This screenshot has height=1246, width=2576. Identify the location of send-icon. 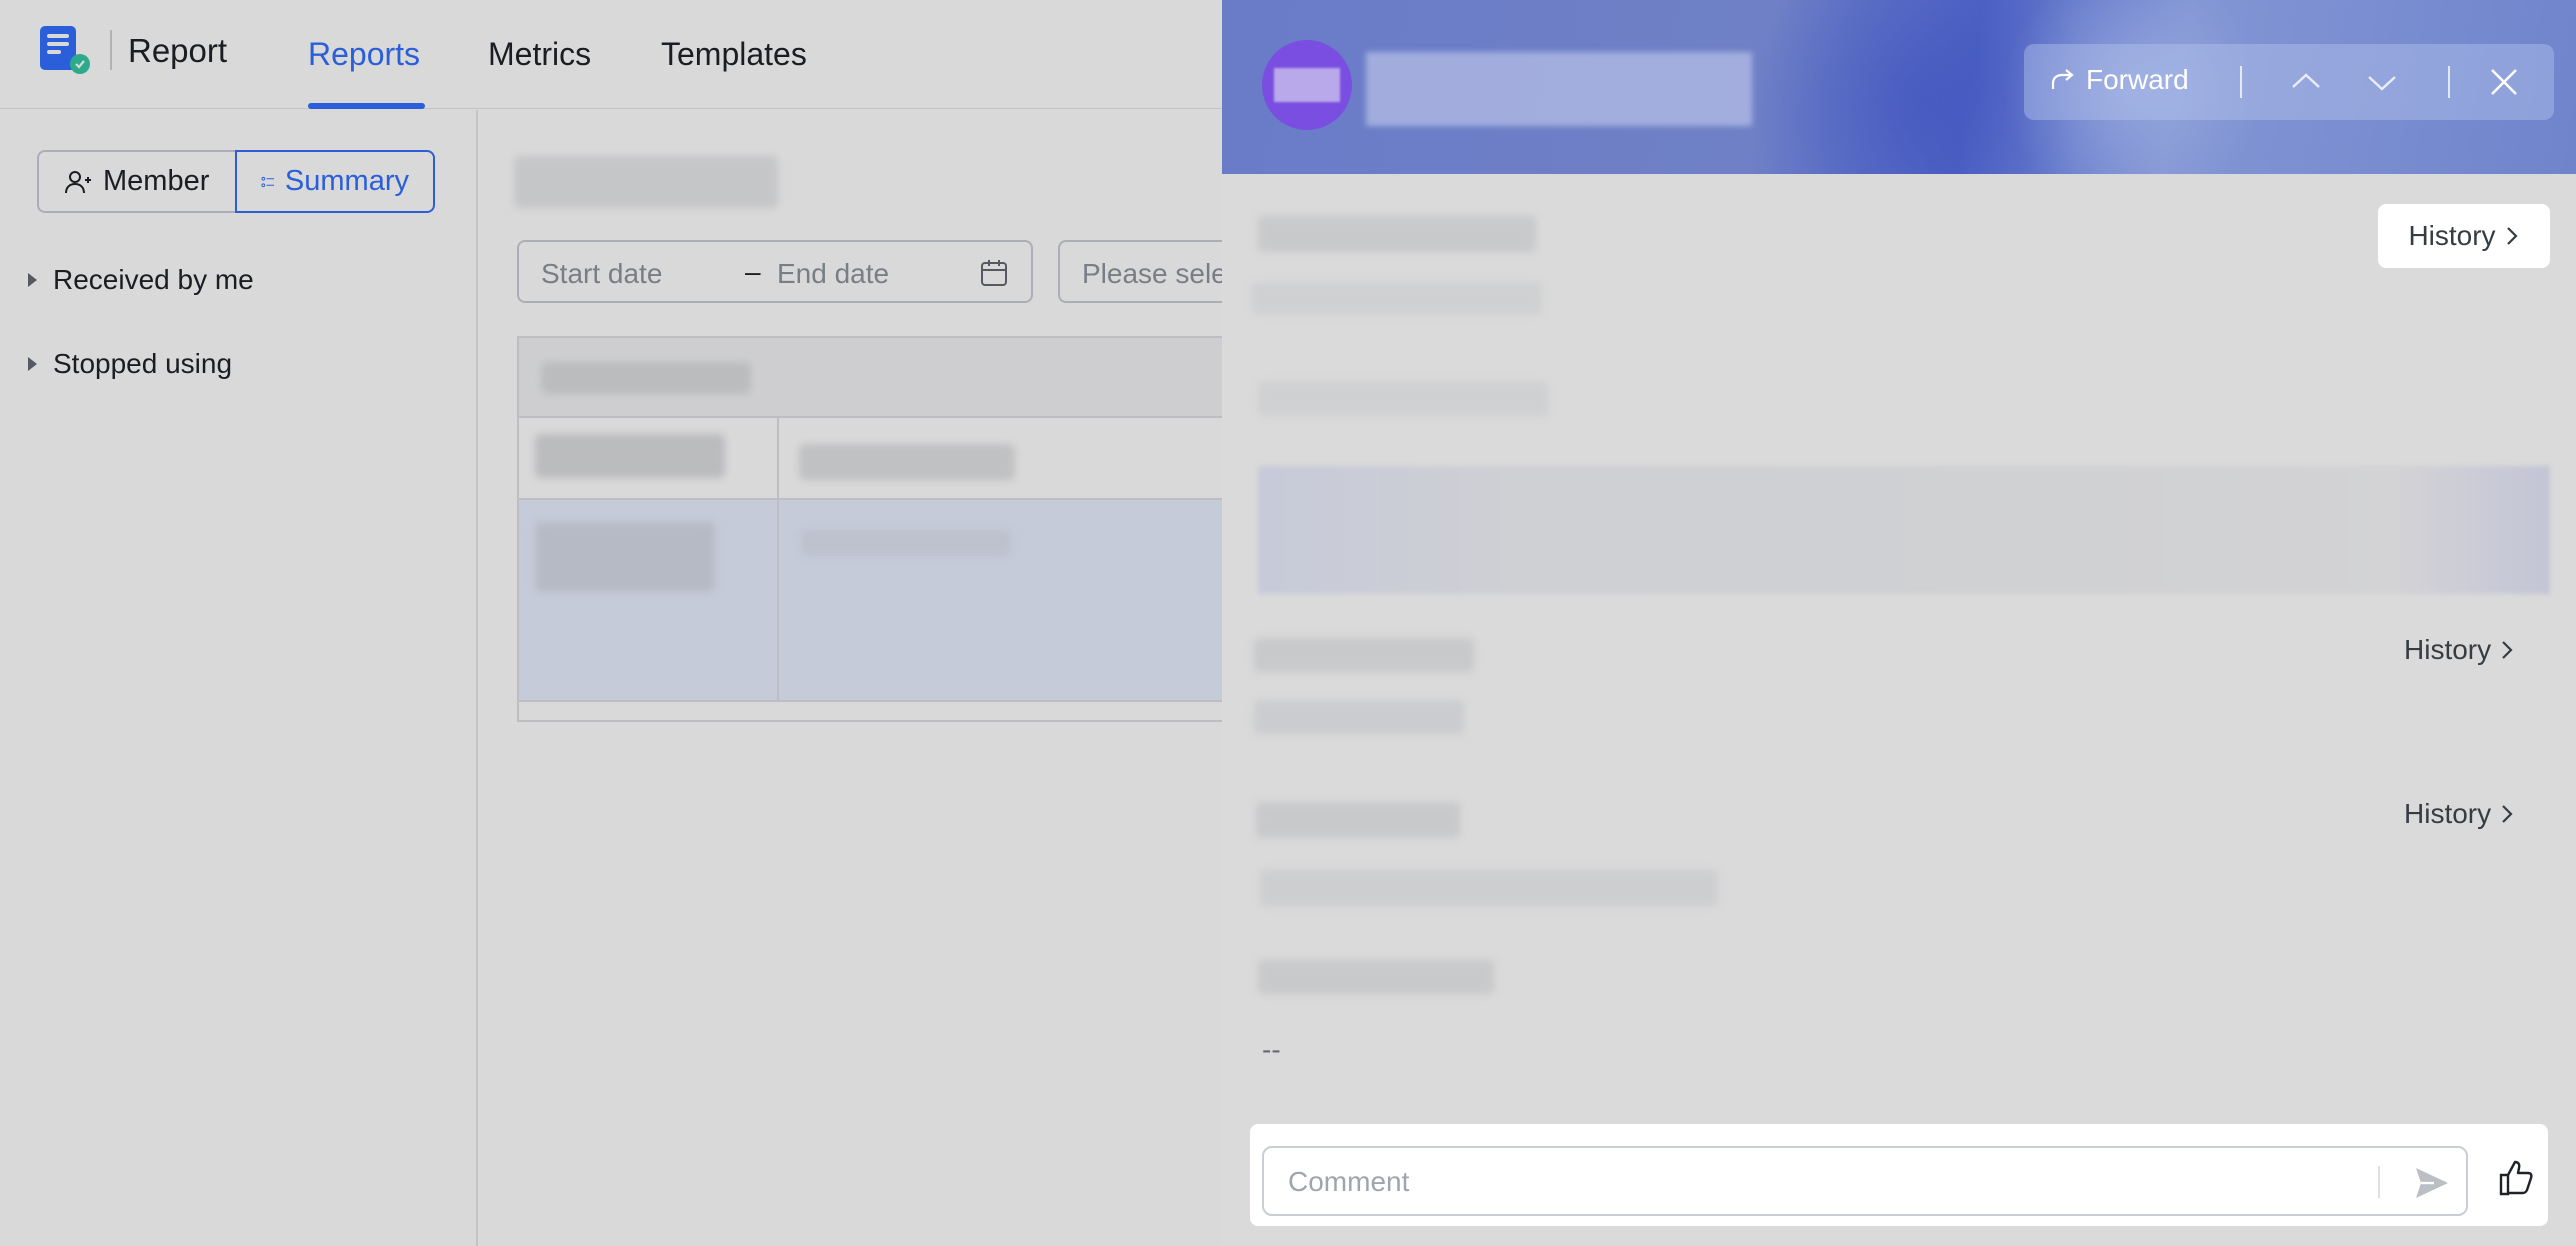
(2432, 1183).